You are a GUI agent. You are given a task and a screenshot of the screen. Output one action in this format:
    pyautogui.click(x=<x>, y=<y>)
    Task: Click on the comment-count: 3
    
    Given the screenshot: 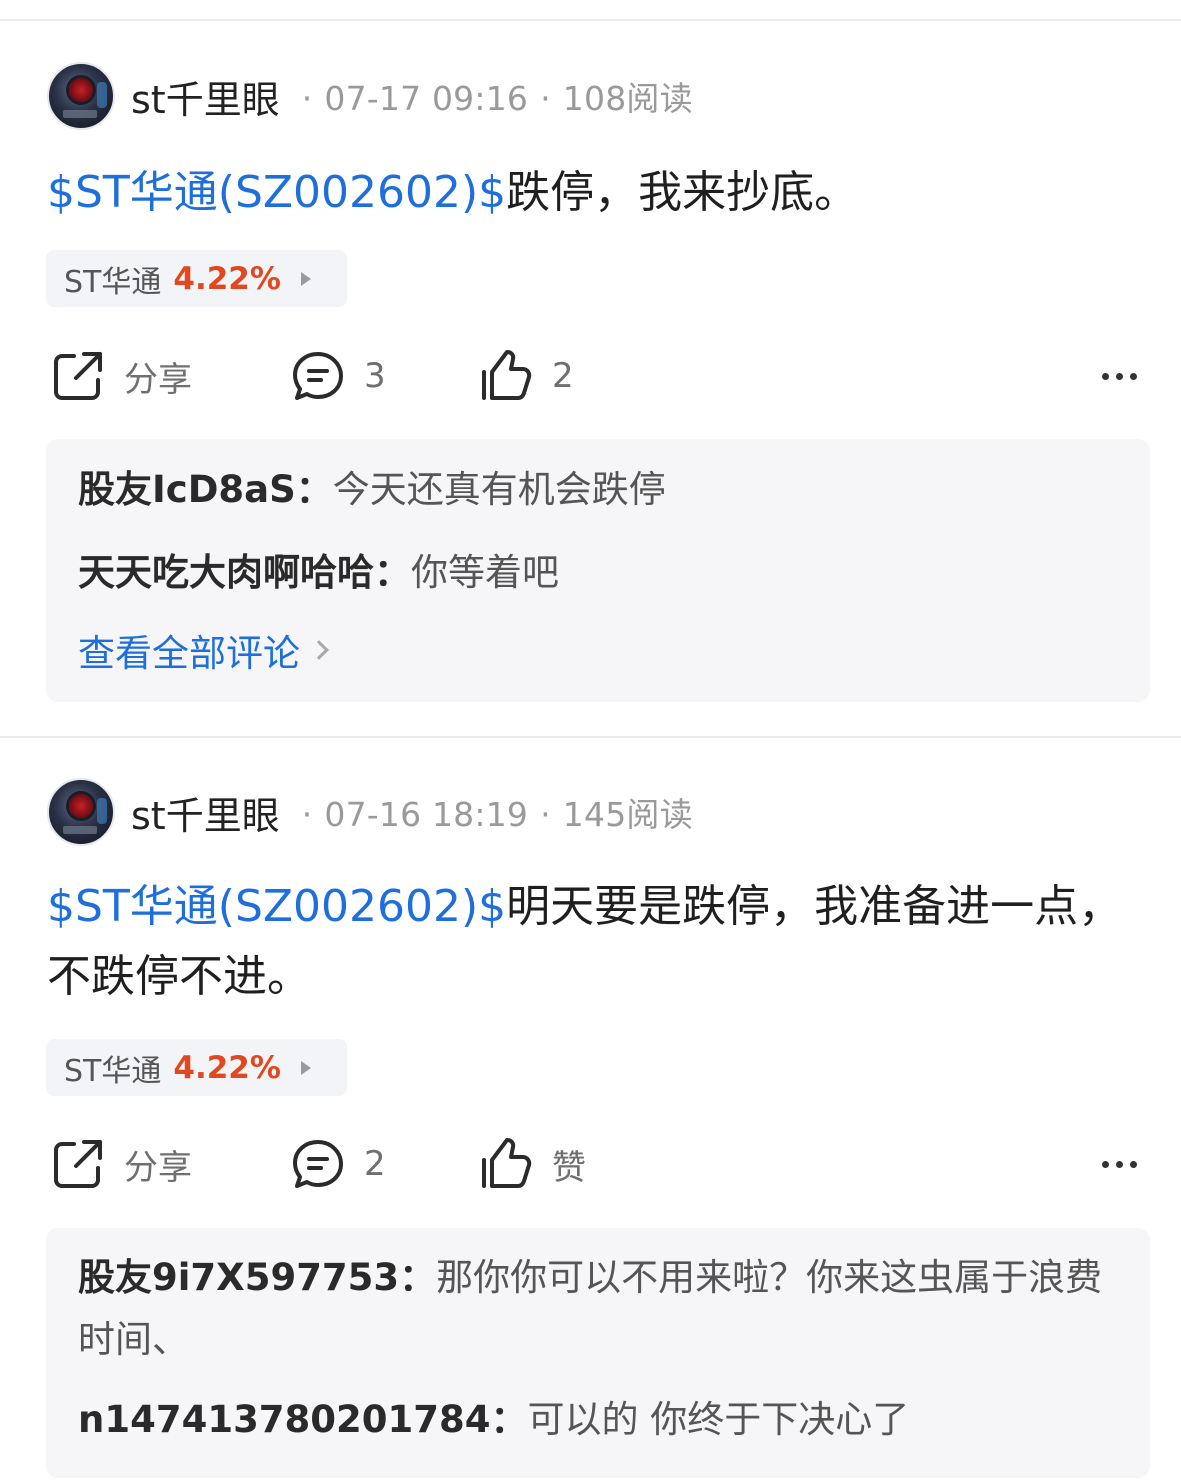 What is the action you would take?
    pyautogui.click(x=375, y=376)
    